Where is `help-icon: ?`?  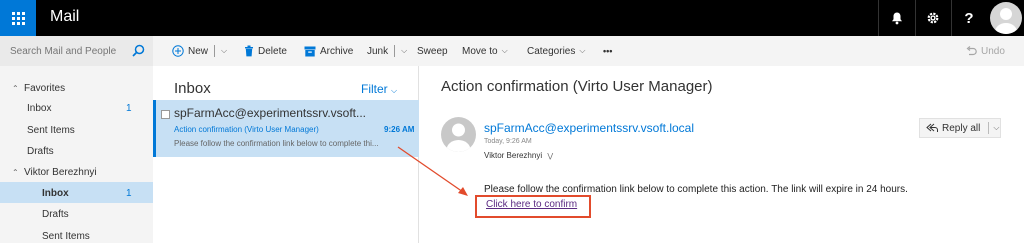 help-icon: ? is located at coordinates (969, 18).